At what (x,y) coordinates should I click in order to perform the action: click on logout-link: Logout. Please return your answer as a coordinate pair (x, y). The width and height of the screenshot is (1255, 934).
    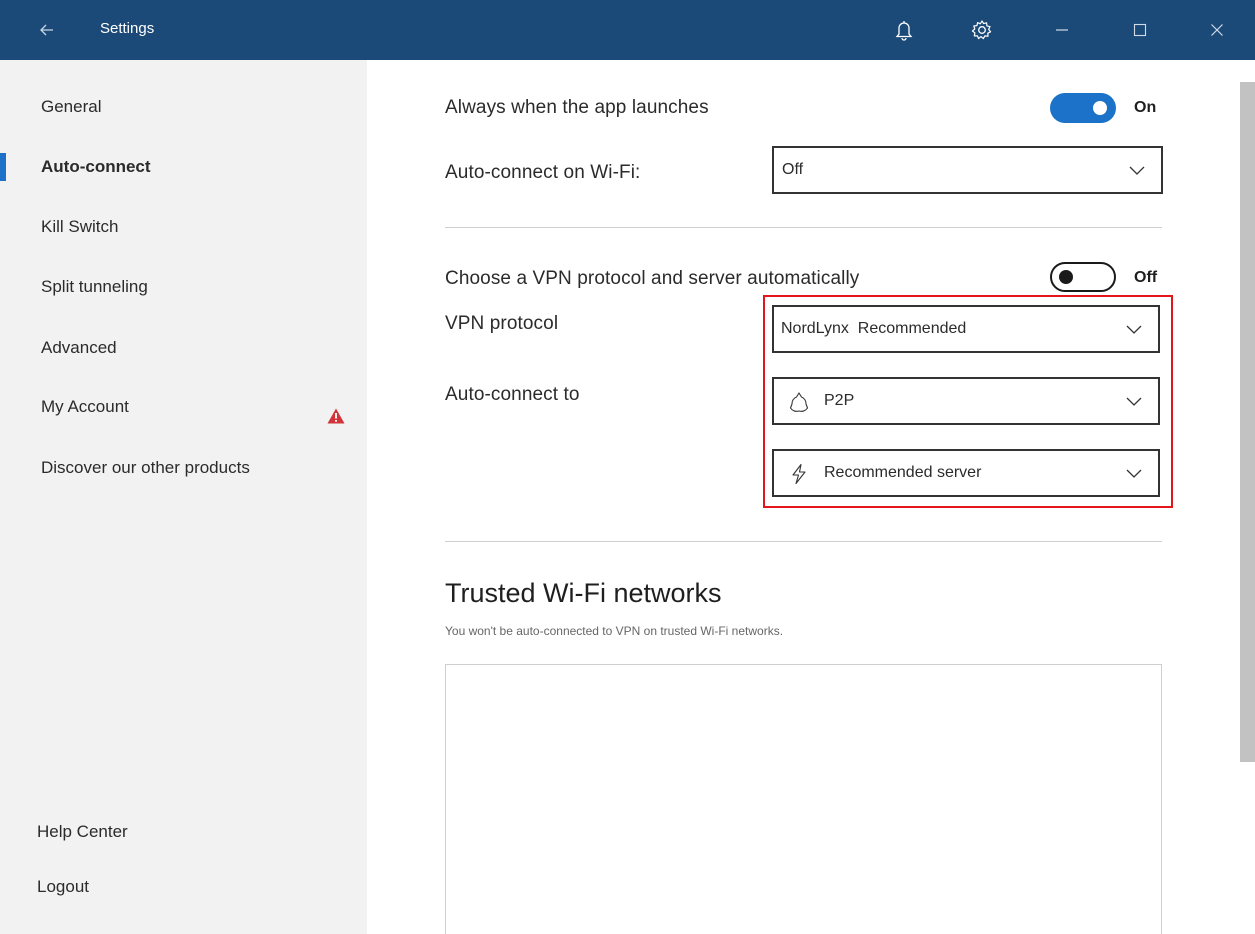
    Looking at the image, I should click on (183, 887).